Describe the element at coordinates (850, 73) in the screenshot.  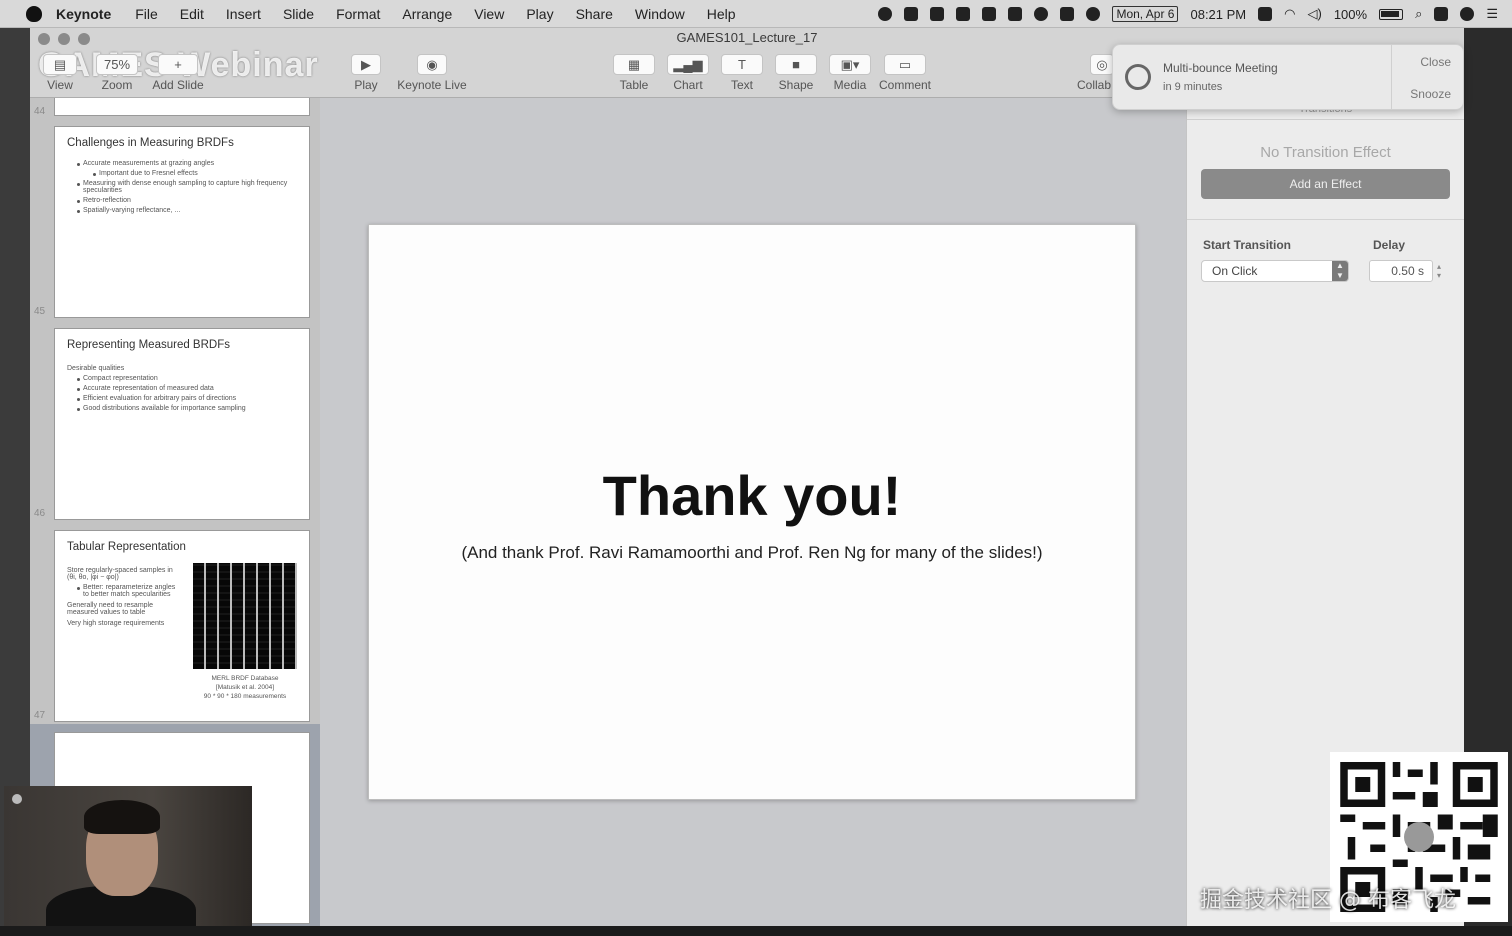
I see `media-button: ▣▾ Media` at that location.